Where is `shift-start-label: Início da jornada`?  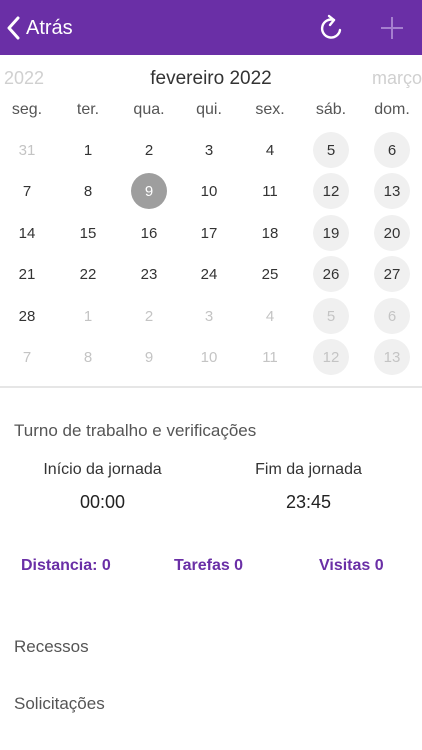
shift-start-label: Início da jornada is located at coordinates (102, 469).